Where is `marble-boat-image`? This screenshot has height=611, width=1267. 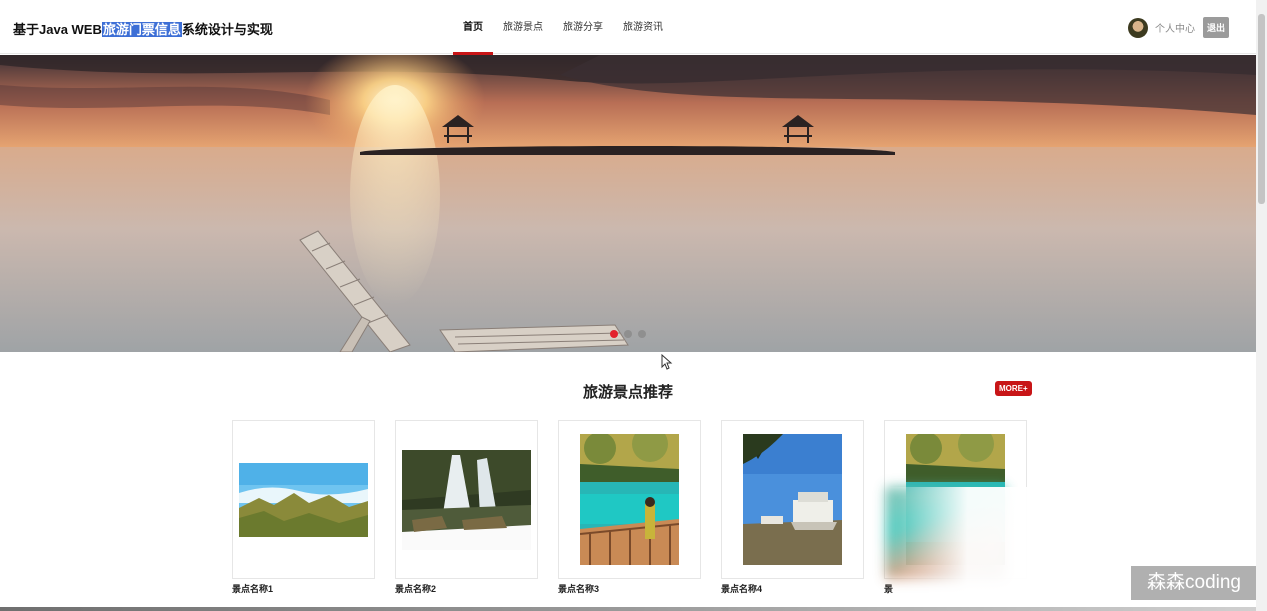
marble-boat-image is located at coordinates (792, 499).